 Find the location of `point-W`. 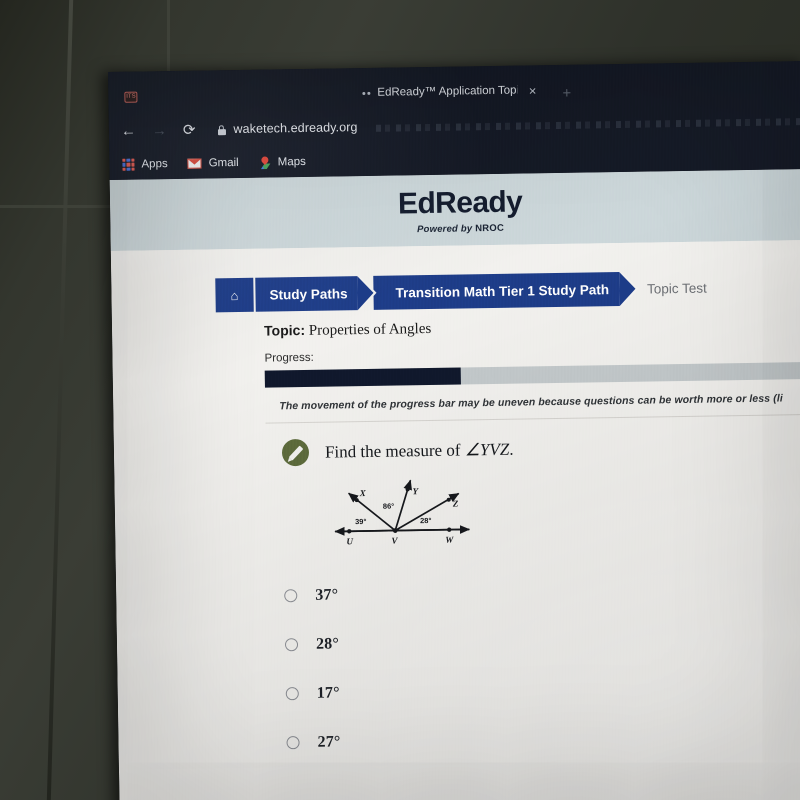

point-W is located at coordinates (449, 529).